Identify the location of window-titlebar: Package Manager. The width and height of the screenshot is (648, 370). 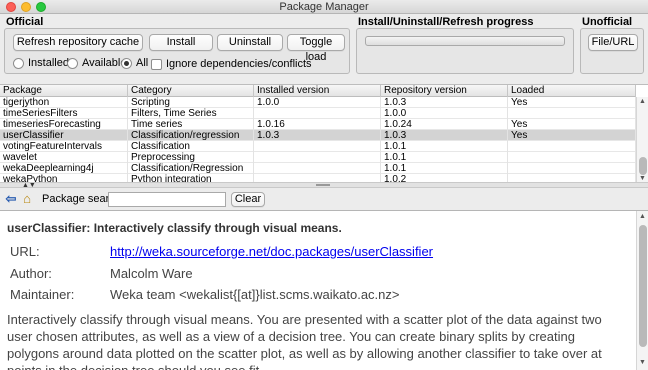
(324, 7).